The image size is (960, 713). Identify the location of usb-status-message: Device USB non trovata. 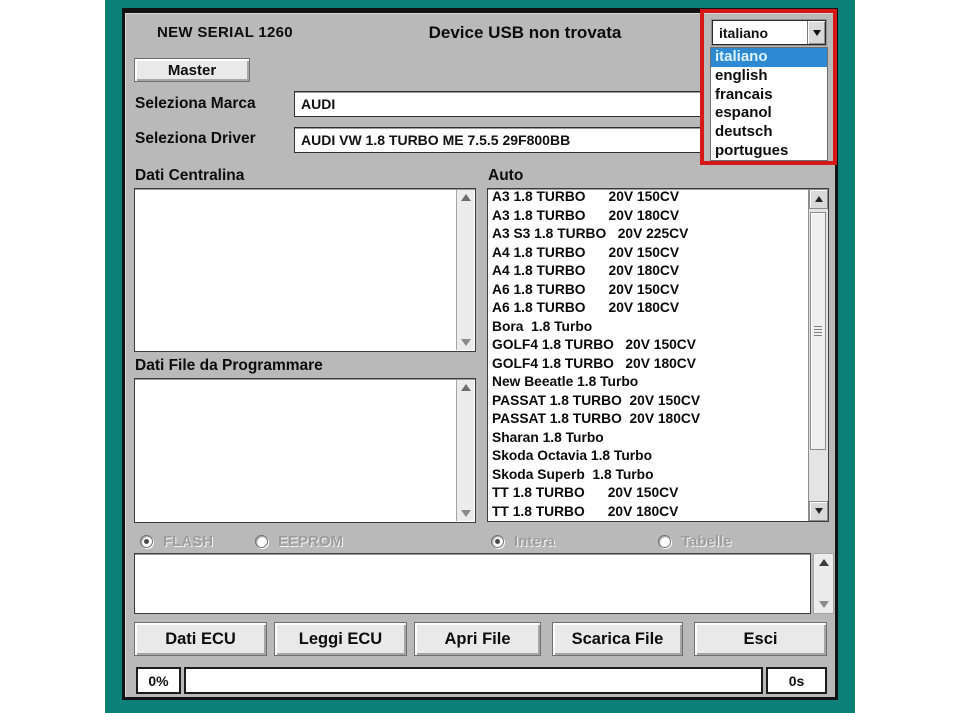
(525, 32).